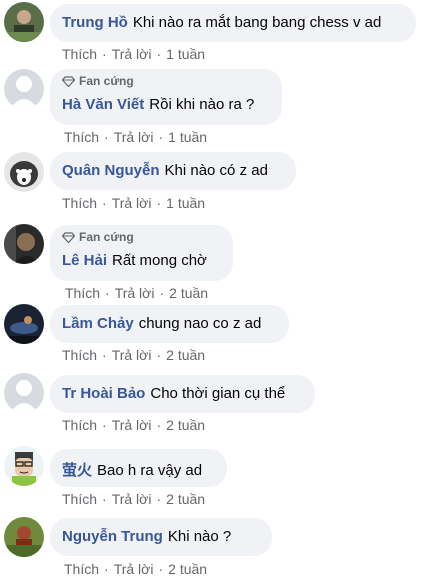 Image resolution: width=425 pixels, height=586 pixels. What do you see at coordinates (95, 22) in the screenshot?
I see `comment-author: Trung Hồ` at bounding box center [95, 22].